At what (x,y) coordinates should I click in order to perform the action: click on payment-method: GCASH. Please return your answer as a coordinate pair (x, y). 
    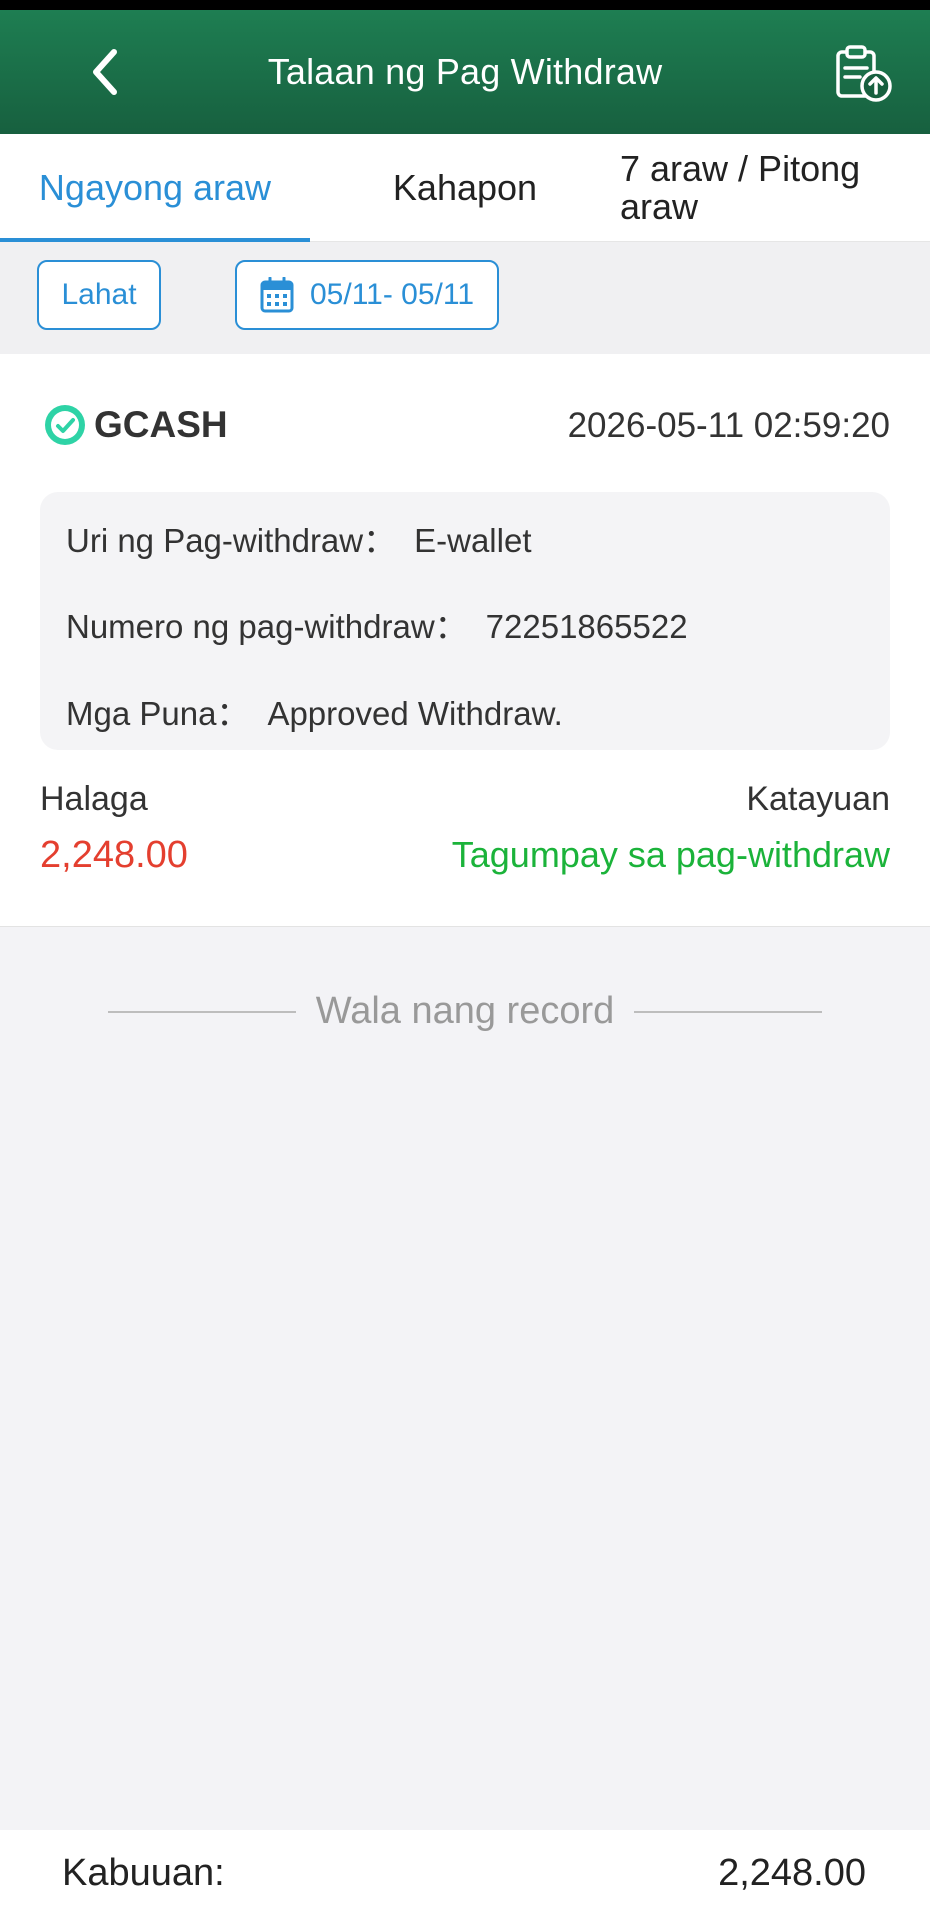
    Looking at the image, I should click on (136, 425).